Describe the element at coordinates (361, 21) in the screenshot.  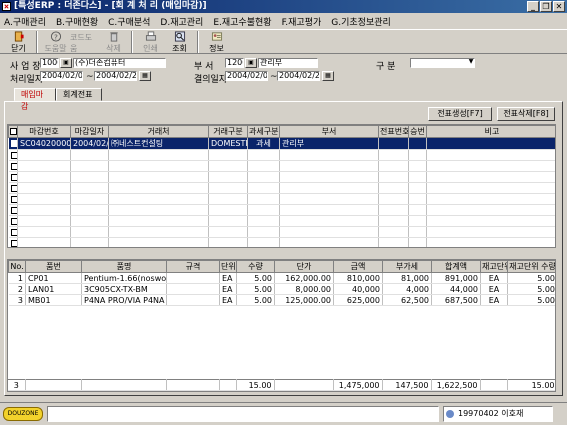
I see `menu-base-info: G.기초정보관리` at that location.